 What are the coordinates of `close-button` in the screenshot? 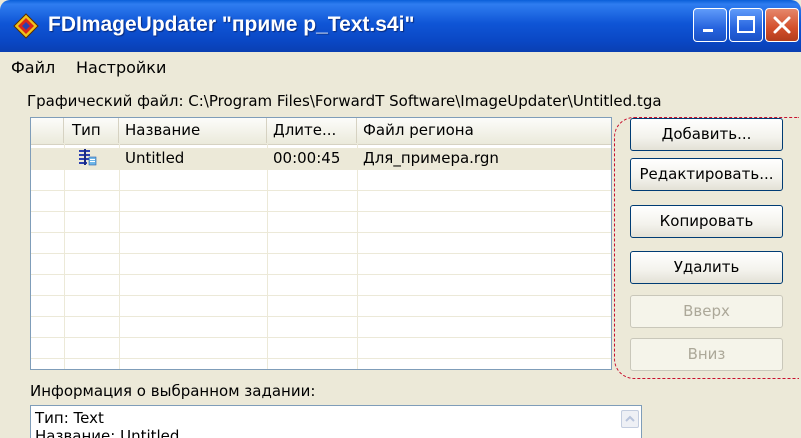 It's located at (782, 25).